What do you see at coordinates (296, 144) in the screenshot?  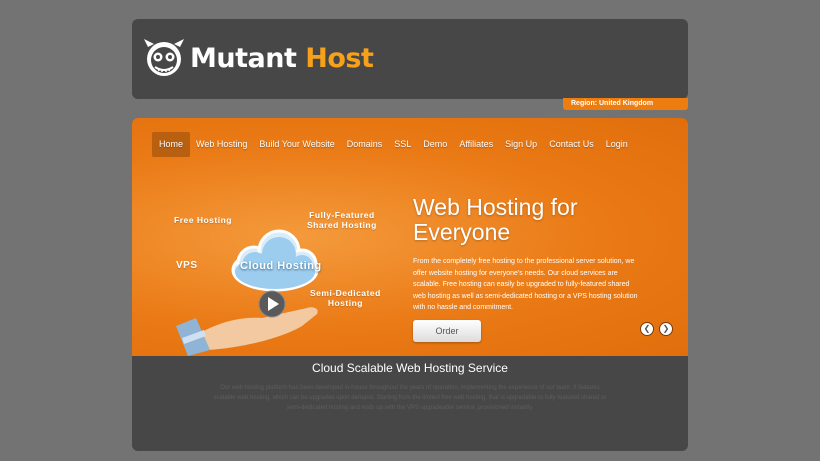 I see `nav-build-website: Build Your Website` at bounding box center [296, 144].